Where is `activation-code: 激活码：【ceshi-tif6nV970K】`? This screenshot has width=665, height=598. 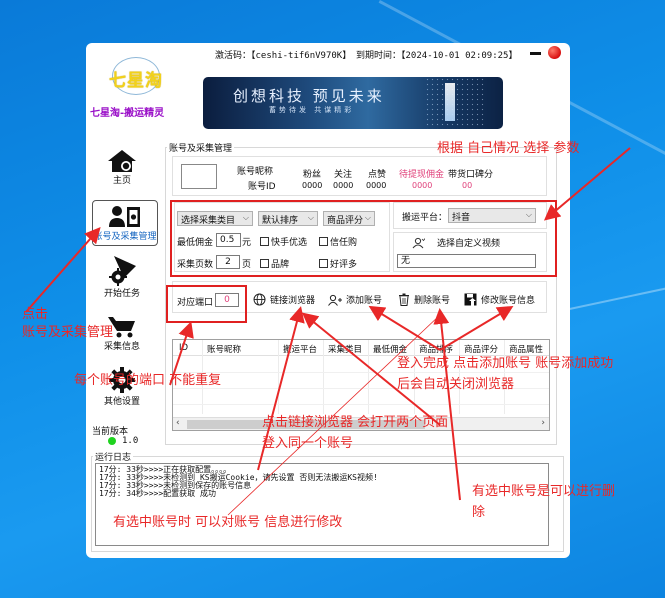
activation-code: 激活码：【ceshi-tif6nV970K】 is located at coordinates (283, 56).